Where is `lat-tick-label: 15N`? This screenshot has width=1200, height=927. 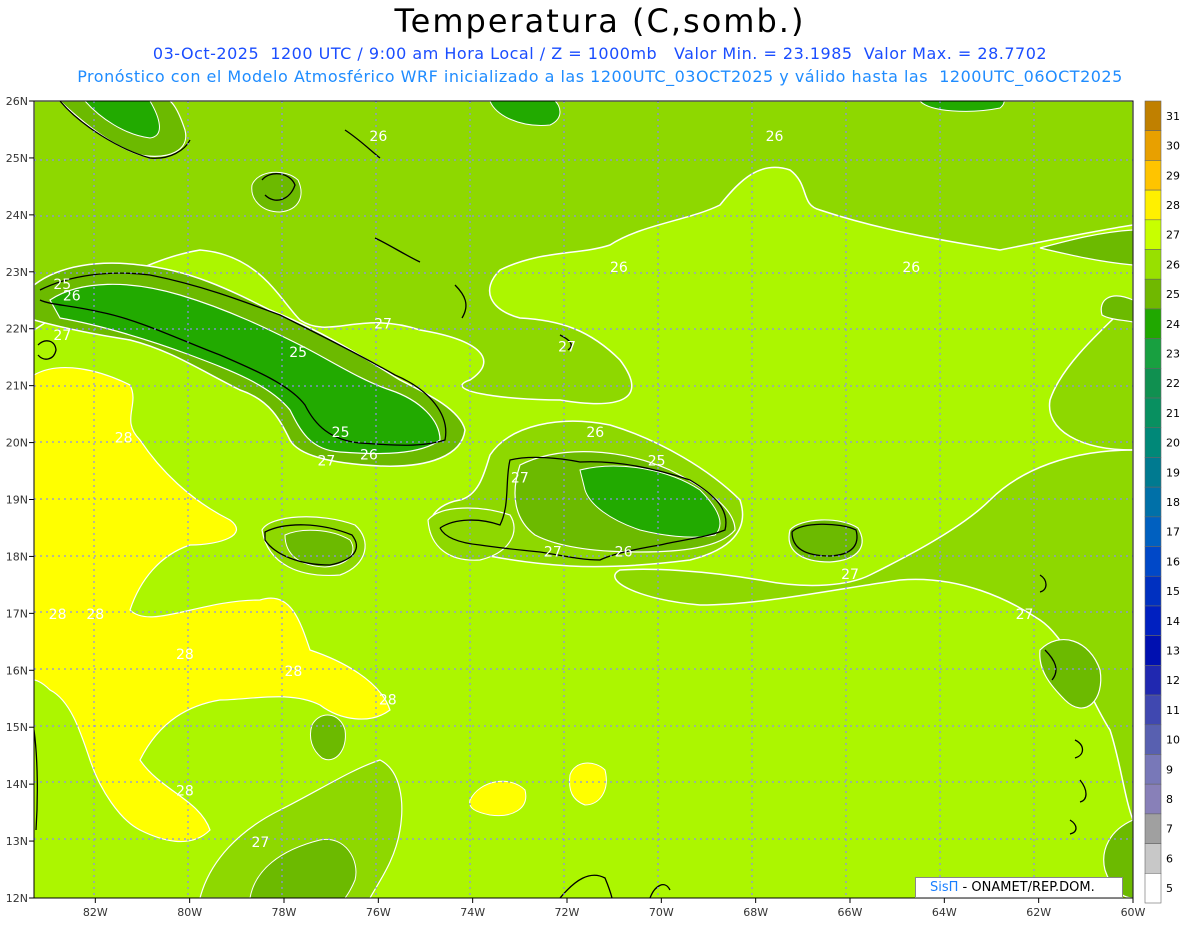 lat-tick-label: 15N is located at coordinates (17, 727).